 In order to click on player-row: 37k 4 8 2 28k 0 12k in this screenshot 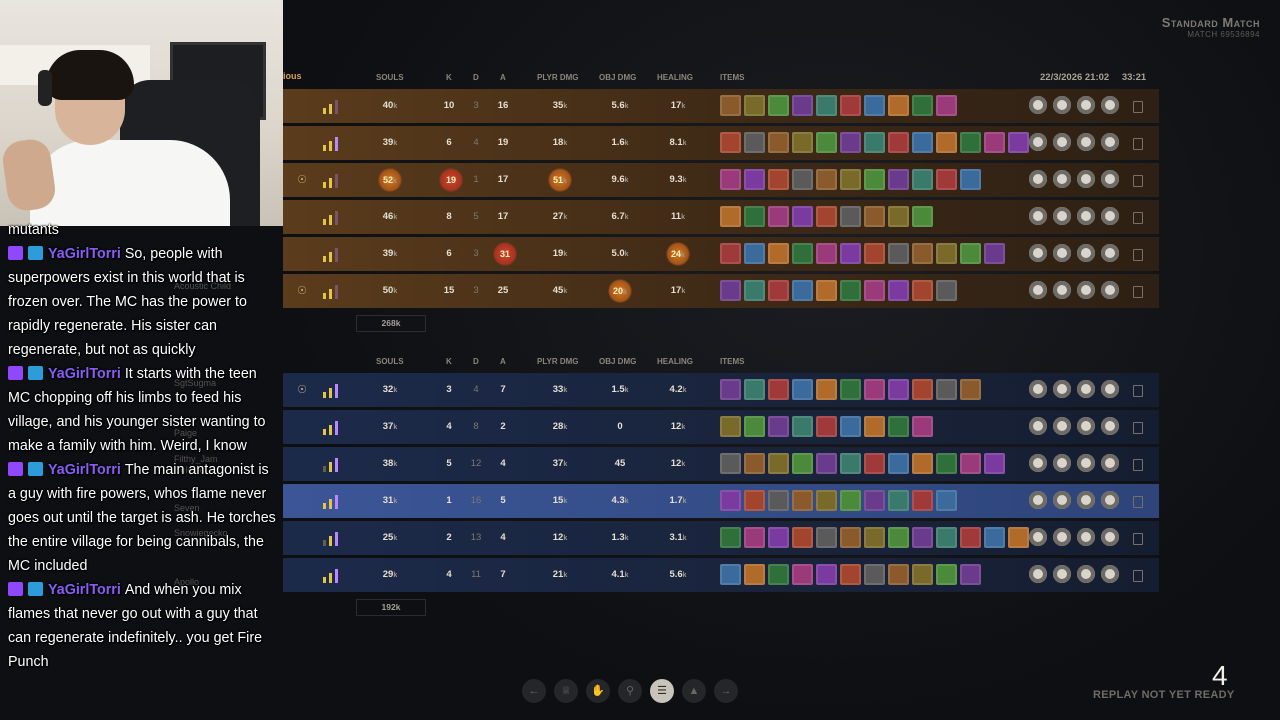, I will do `click(721, 427)`.